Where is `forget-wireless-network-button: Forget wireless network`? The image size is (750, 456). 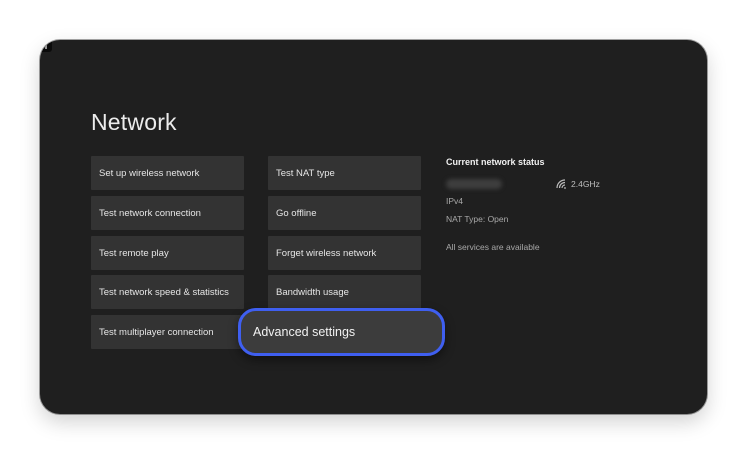
forget-wireless-network-button: Forget wireless network is located at coordinates (344, 253).